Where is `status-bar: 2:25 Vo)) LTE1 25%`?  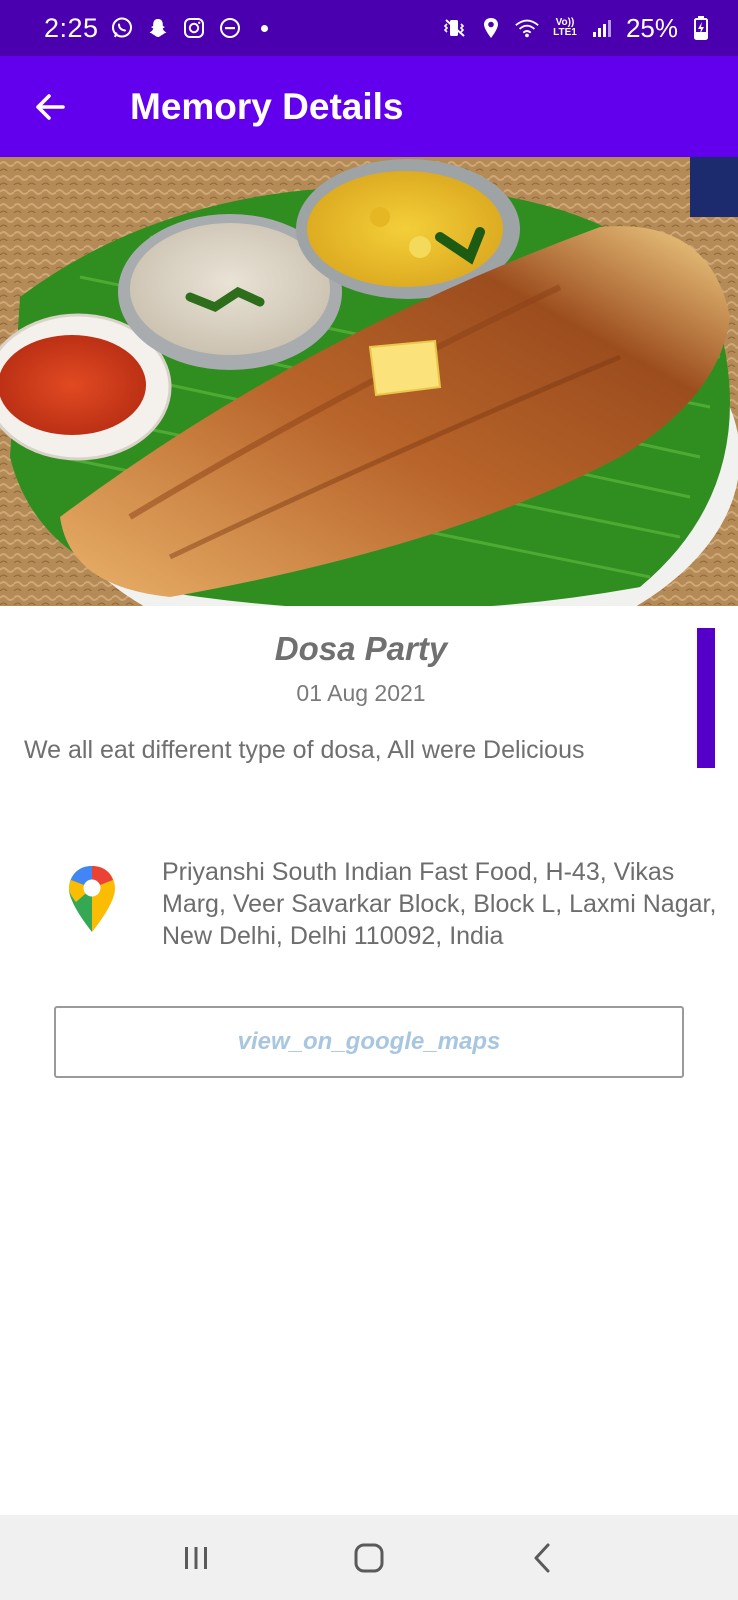 status-bar: 2:25 Vo)) LTE1 25% is located at coordinates (369, 28).